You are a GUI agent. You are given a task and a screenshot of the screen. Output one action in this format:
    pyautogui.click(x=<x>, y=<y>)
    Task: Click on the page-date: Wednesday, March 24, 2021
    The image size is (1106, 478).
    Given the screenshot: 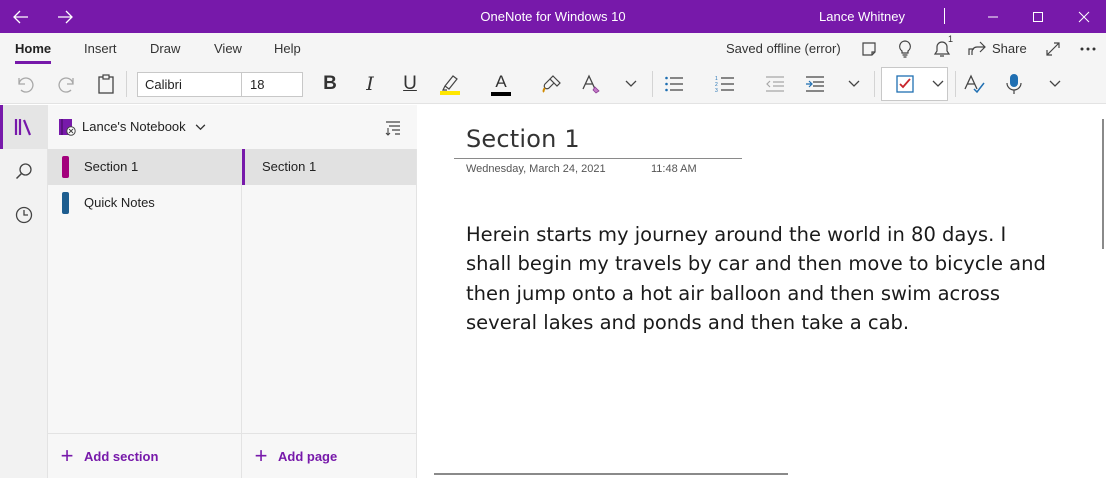 What is the action you would take?
    pyautogui.click(x=536, y=169)
    